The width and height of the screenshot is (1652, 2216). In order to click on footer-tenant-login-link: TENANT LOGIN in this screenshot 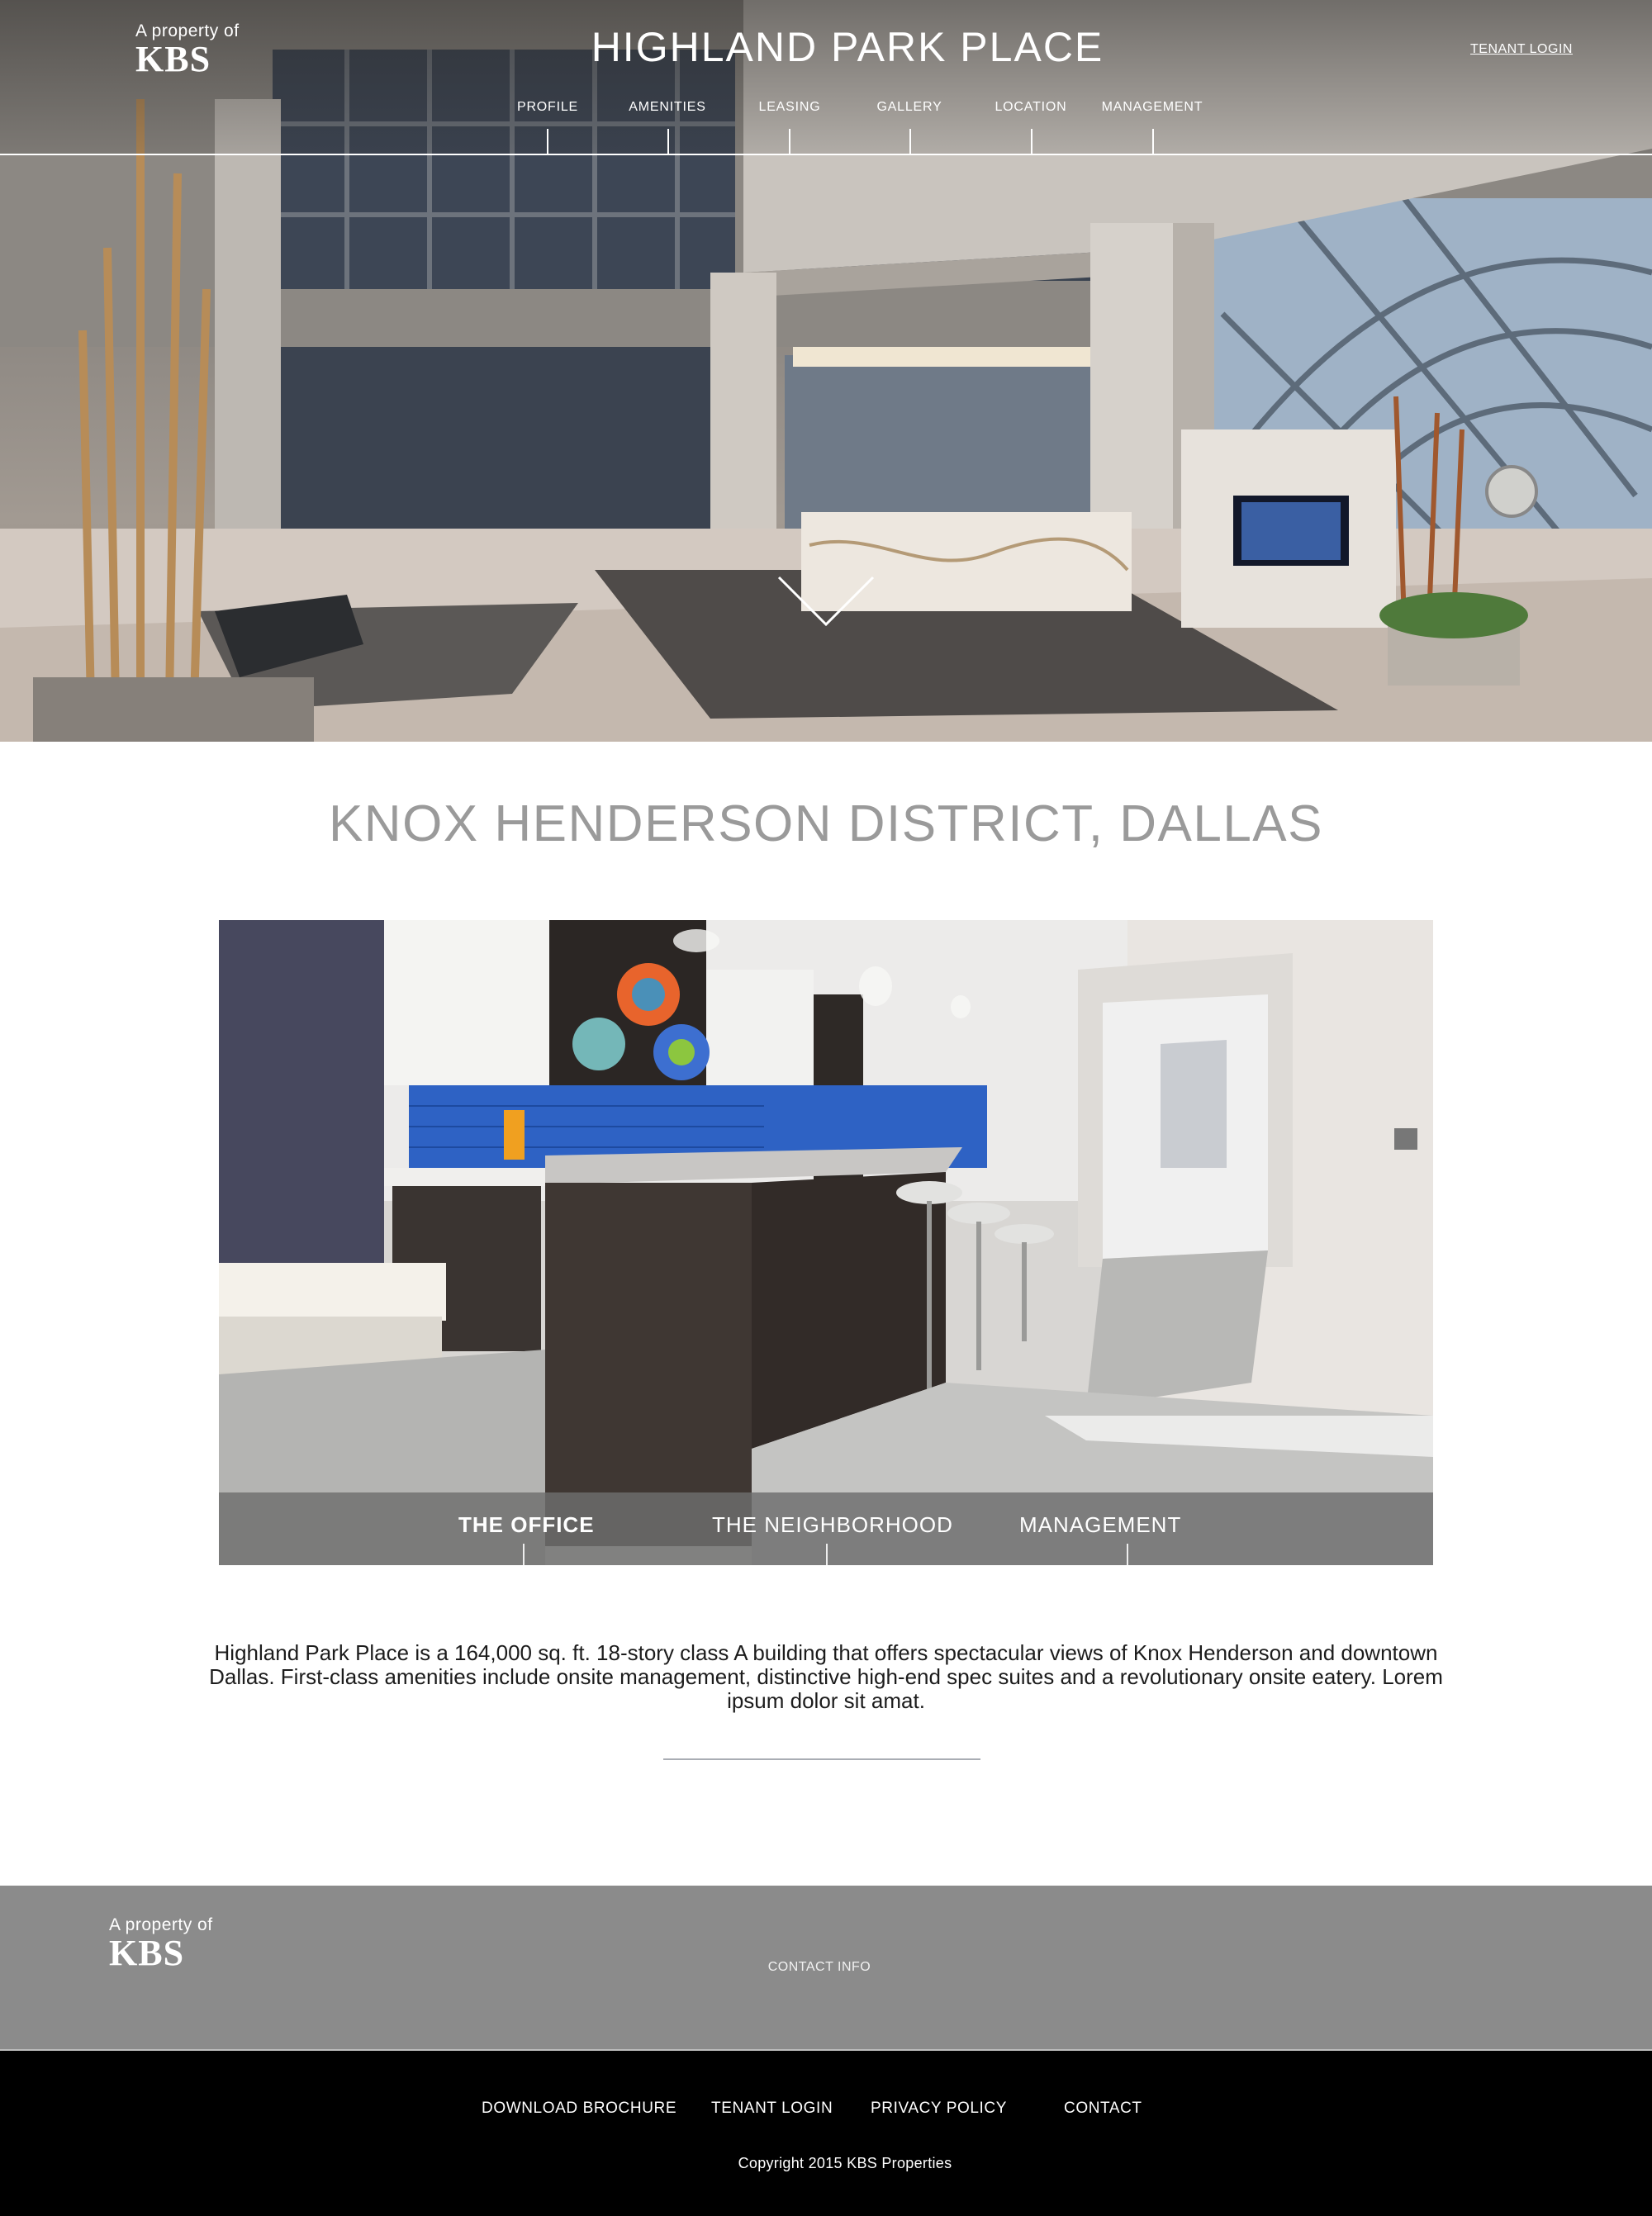, I will do `click(772, 2109)`.